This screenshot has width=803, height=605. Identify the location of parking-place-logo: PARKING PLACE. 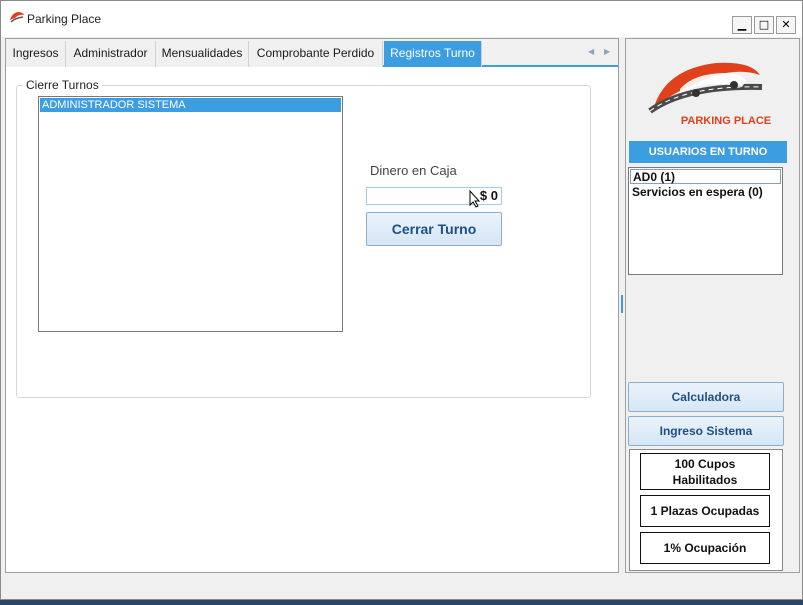
(708, 91).